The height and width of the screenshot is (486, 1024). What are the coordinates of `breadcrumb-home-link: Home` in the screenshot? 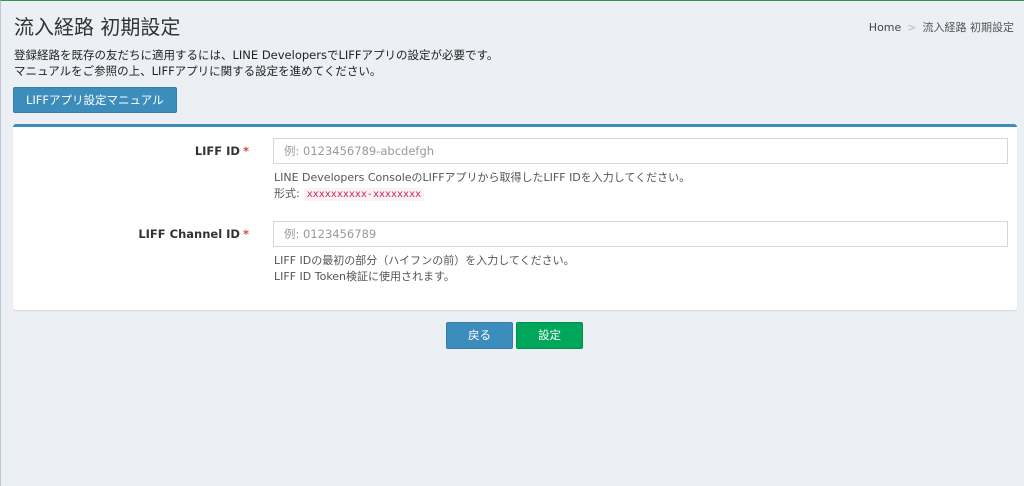 It's located at (885, 27).